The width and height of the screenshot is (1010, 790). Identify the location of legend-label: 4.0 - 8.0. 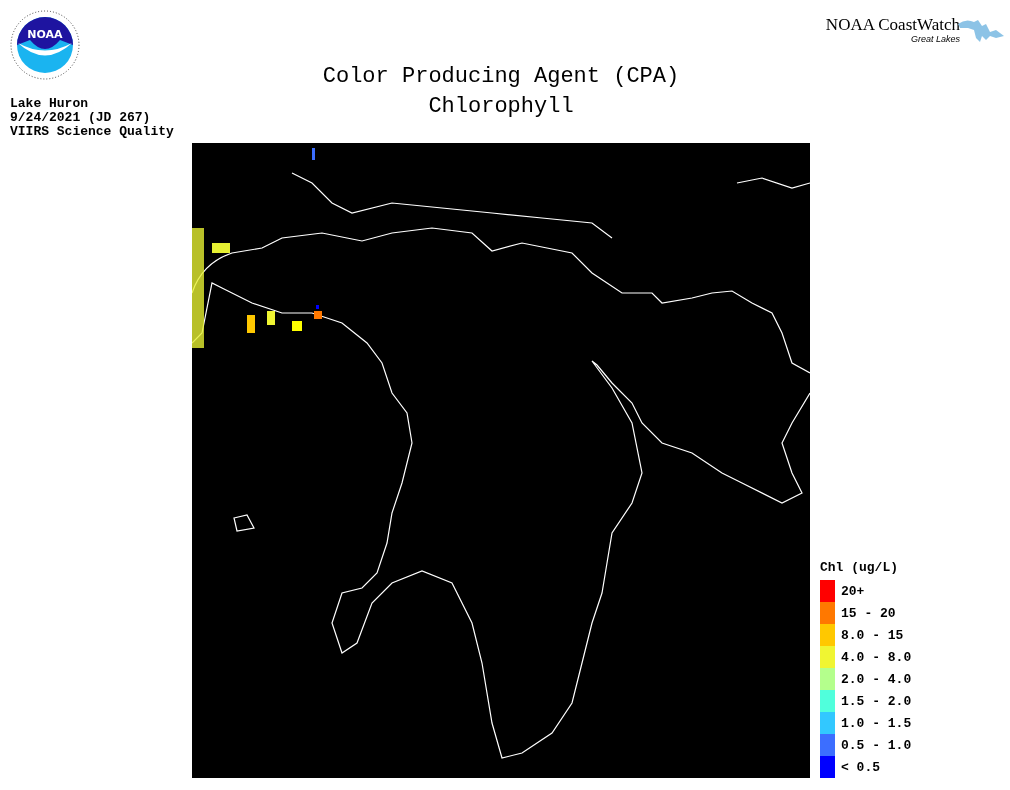
(876, 657).